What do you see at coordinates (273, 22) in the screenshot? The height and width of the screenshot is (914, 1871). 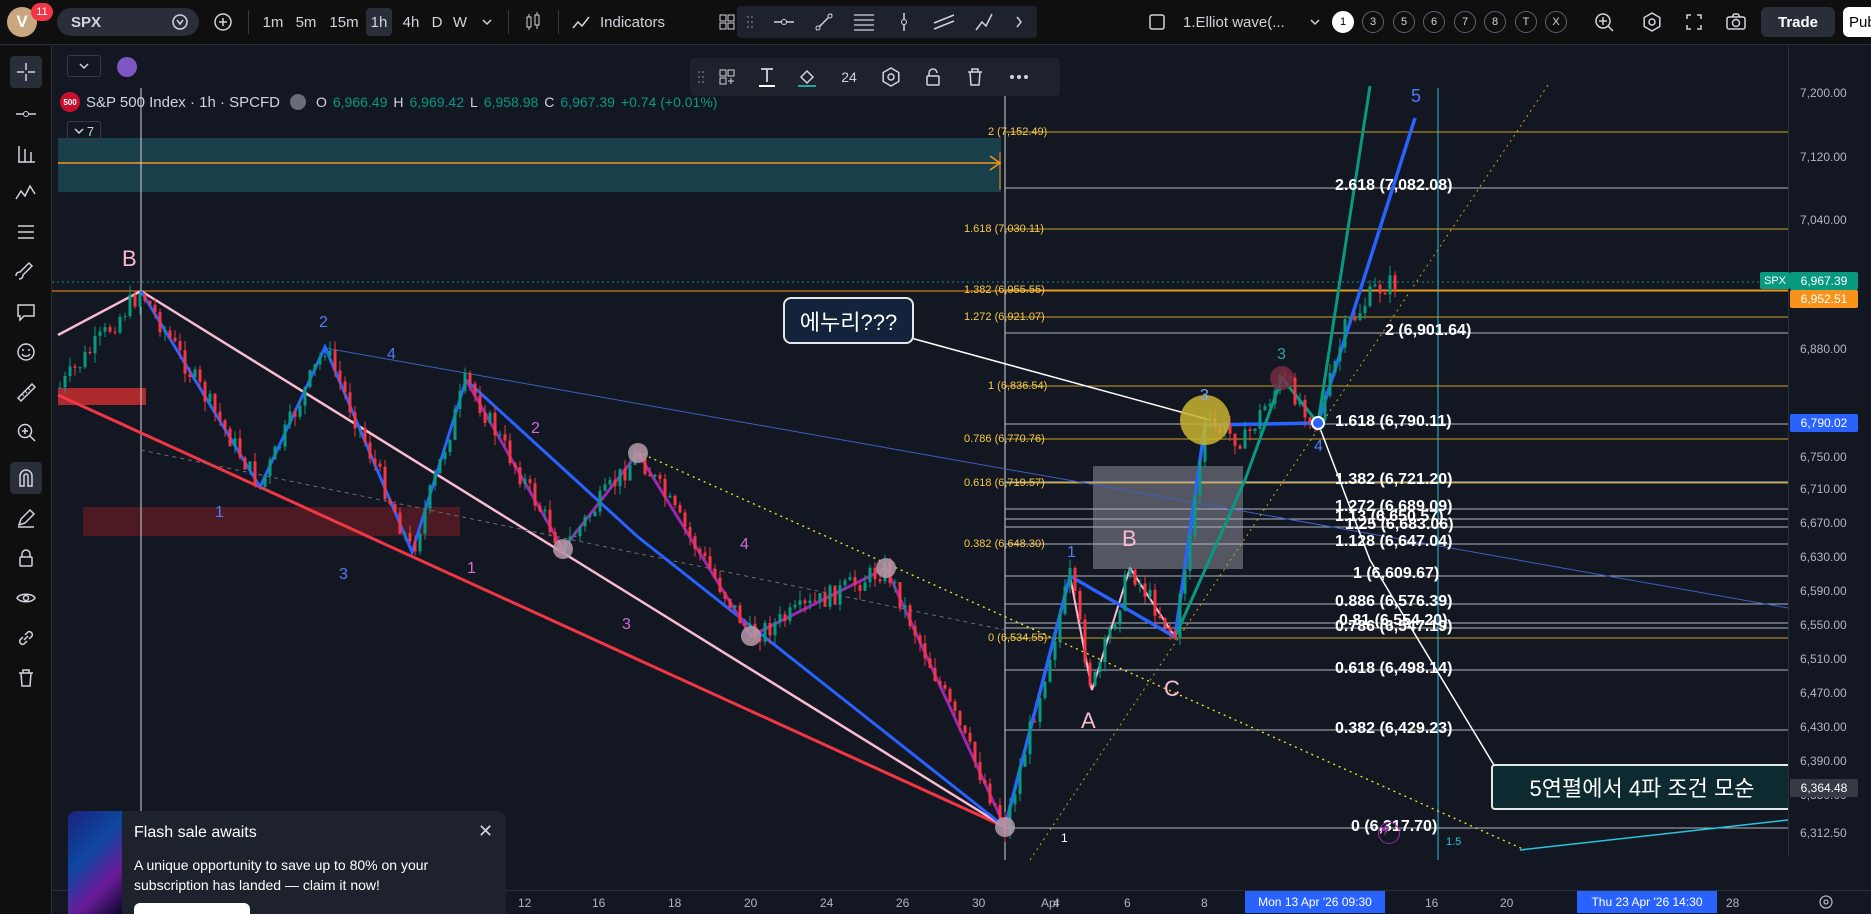 I see `interval-1m: 1m` at bounding box center [273, 22].